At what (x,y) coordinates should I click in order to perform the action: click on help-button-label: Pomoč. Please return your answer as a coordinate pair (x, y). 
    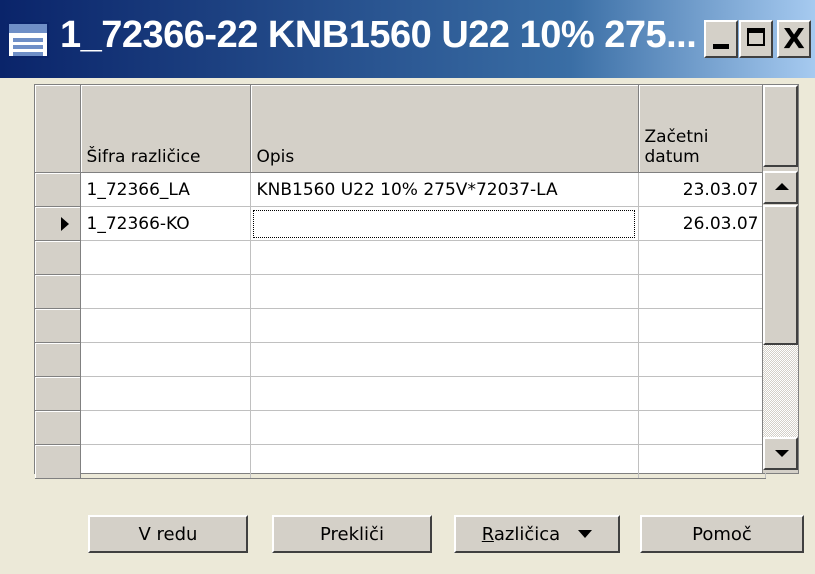
    Looking at the image, I should click on (722, 534).